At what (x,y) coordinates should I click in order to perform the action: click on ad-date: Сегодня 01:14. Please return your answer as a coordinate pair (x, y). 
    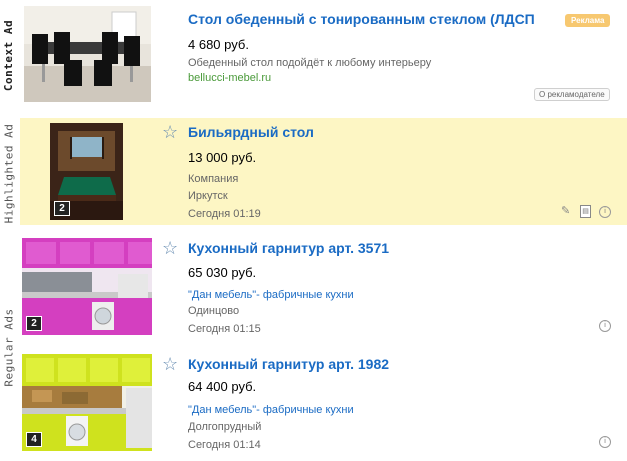
    Looking at the image, I should click on (224, 445).